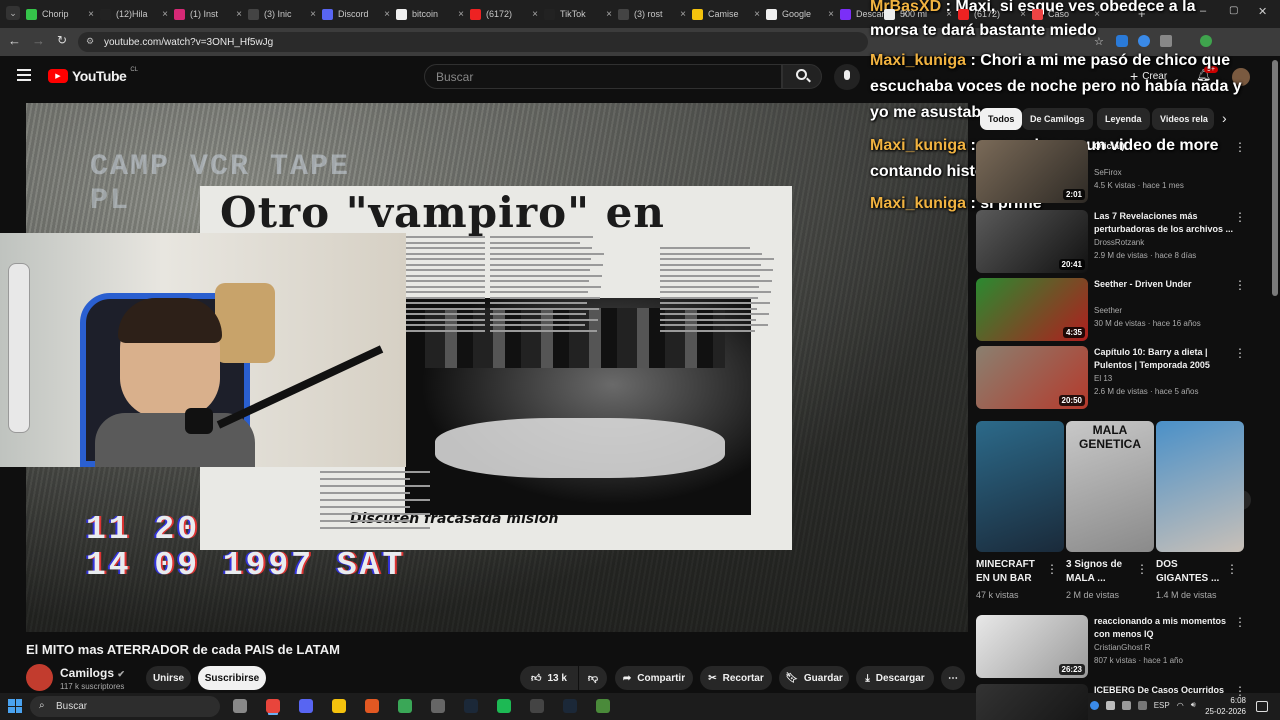 This screenshot has width=1280, height=720. Describe the element at coordinates (1103, 378) in the screenshot. I see `video-channel: El 13` at that location.